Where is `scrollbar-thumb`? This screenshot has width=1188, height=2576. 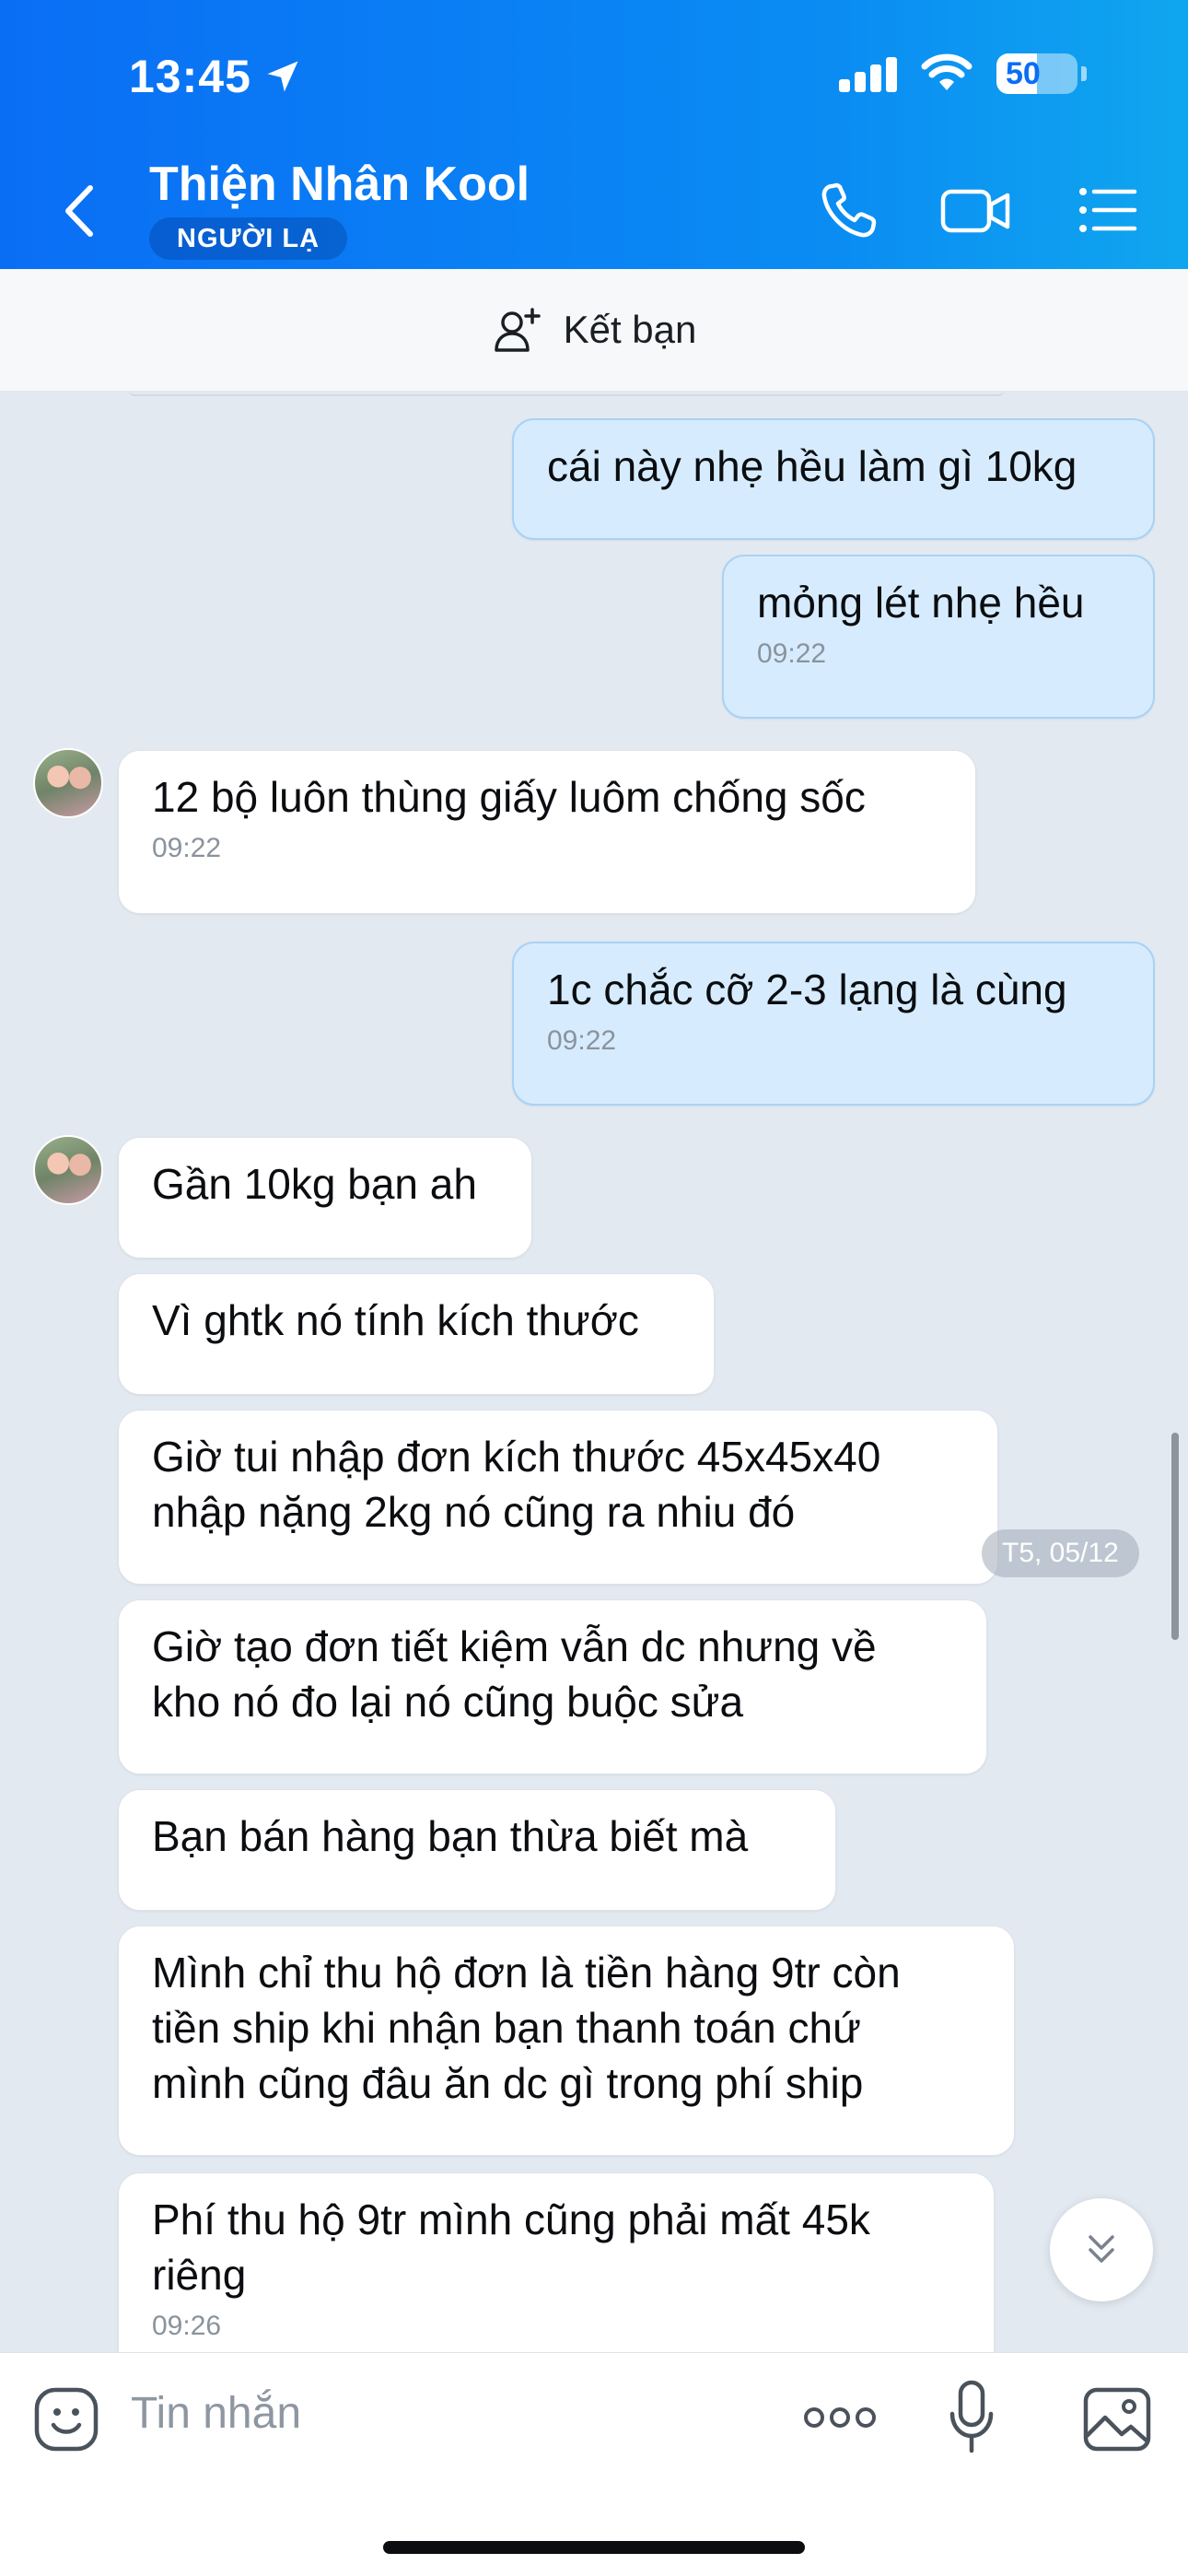
scrollbar-thumb is located at coordinates (1175, 1536).